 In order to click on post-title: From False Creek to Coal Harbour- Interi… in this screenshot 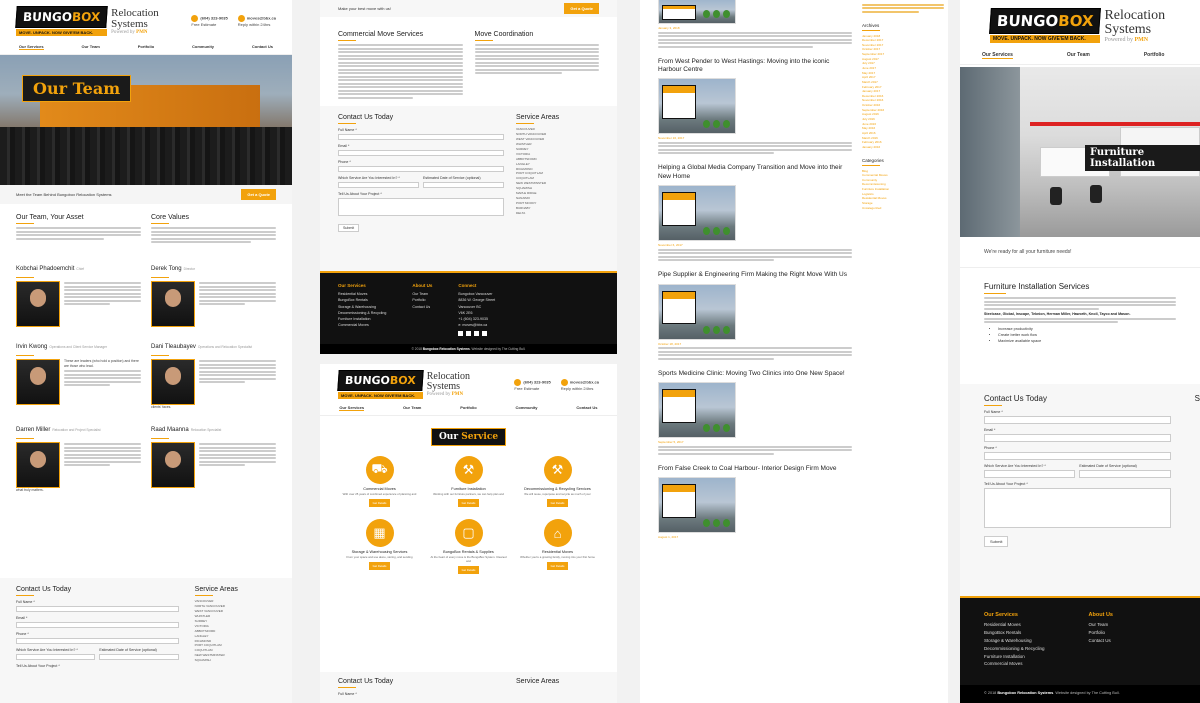, I will do `click(755, 469)`.